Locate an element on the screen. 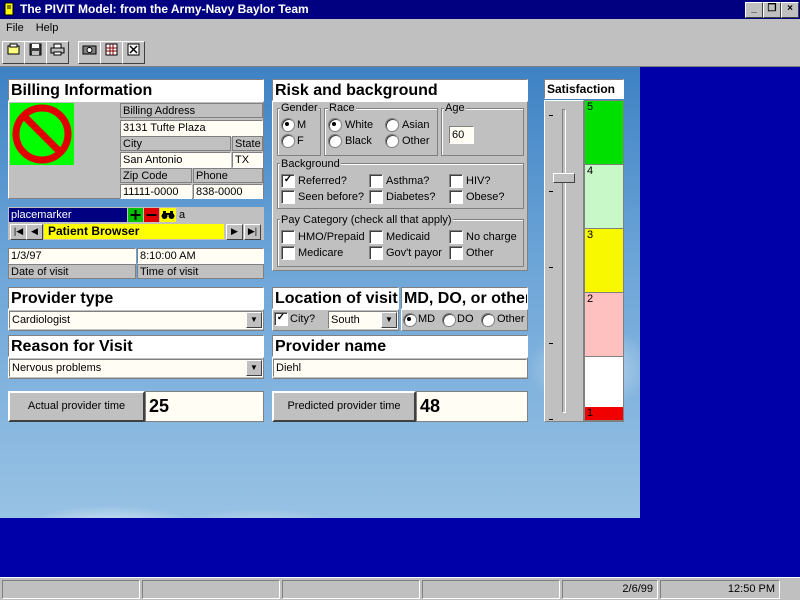 This screenshot has width=800, height=600. no-entry-icon is located at coordinates (42, 134).